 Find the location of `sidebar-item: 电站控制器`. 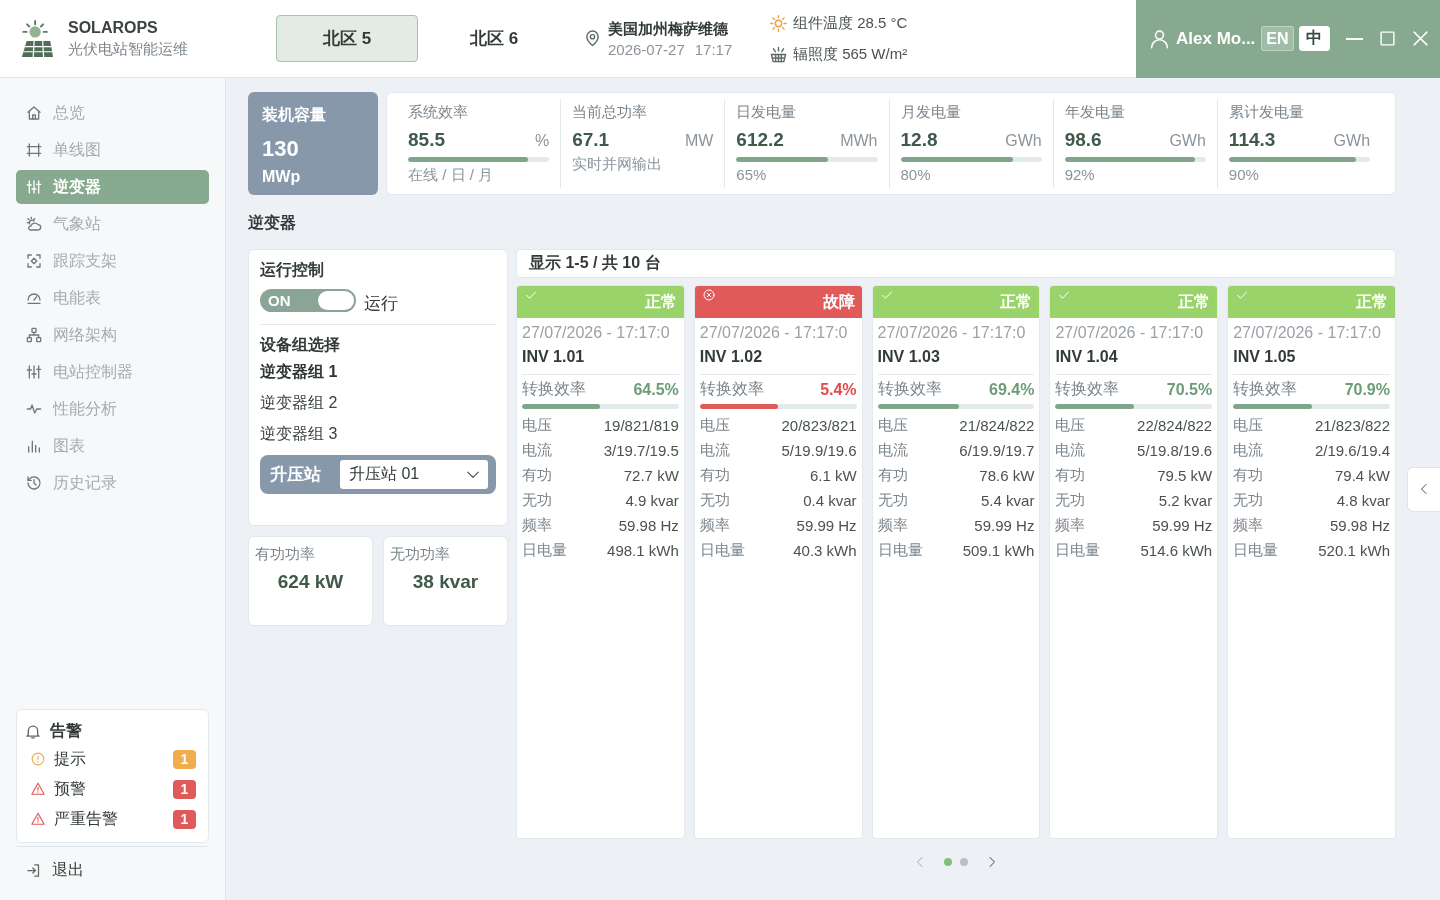

sidebar-item: 电站控制器 is located at coordinates (112, 372).